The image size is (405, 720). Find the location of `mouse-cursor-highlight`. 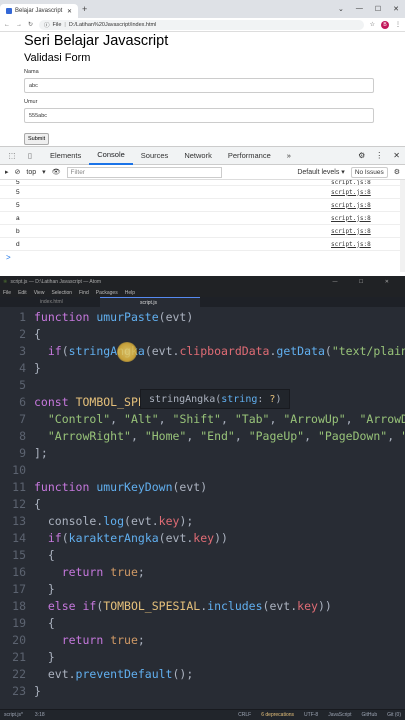

mouse-cursor-highlight is located at coordinates (127, 352).